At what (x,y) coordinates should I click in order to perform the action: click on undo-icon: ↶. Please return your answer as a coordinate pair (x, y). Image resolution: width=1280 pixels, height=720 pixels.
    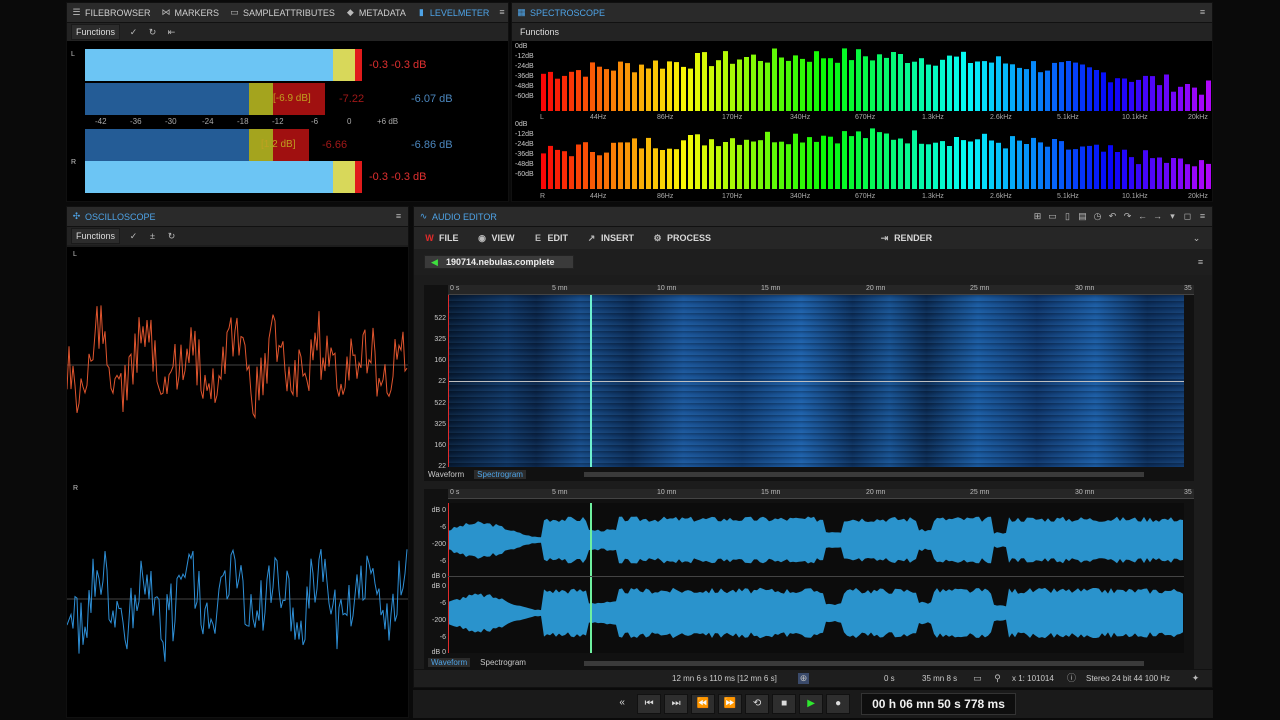
    Looking at the image, I should click on (1112, 216).